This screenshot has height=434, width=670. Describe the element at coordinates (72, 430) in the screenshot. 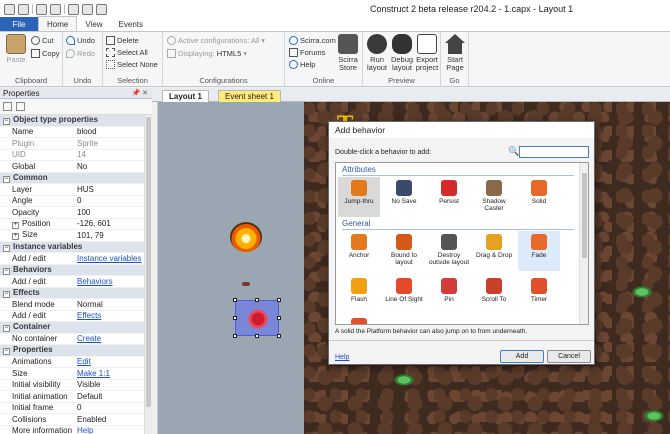

I see `property-row: More information Help` at that location.